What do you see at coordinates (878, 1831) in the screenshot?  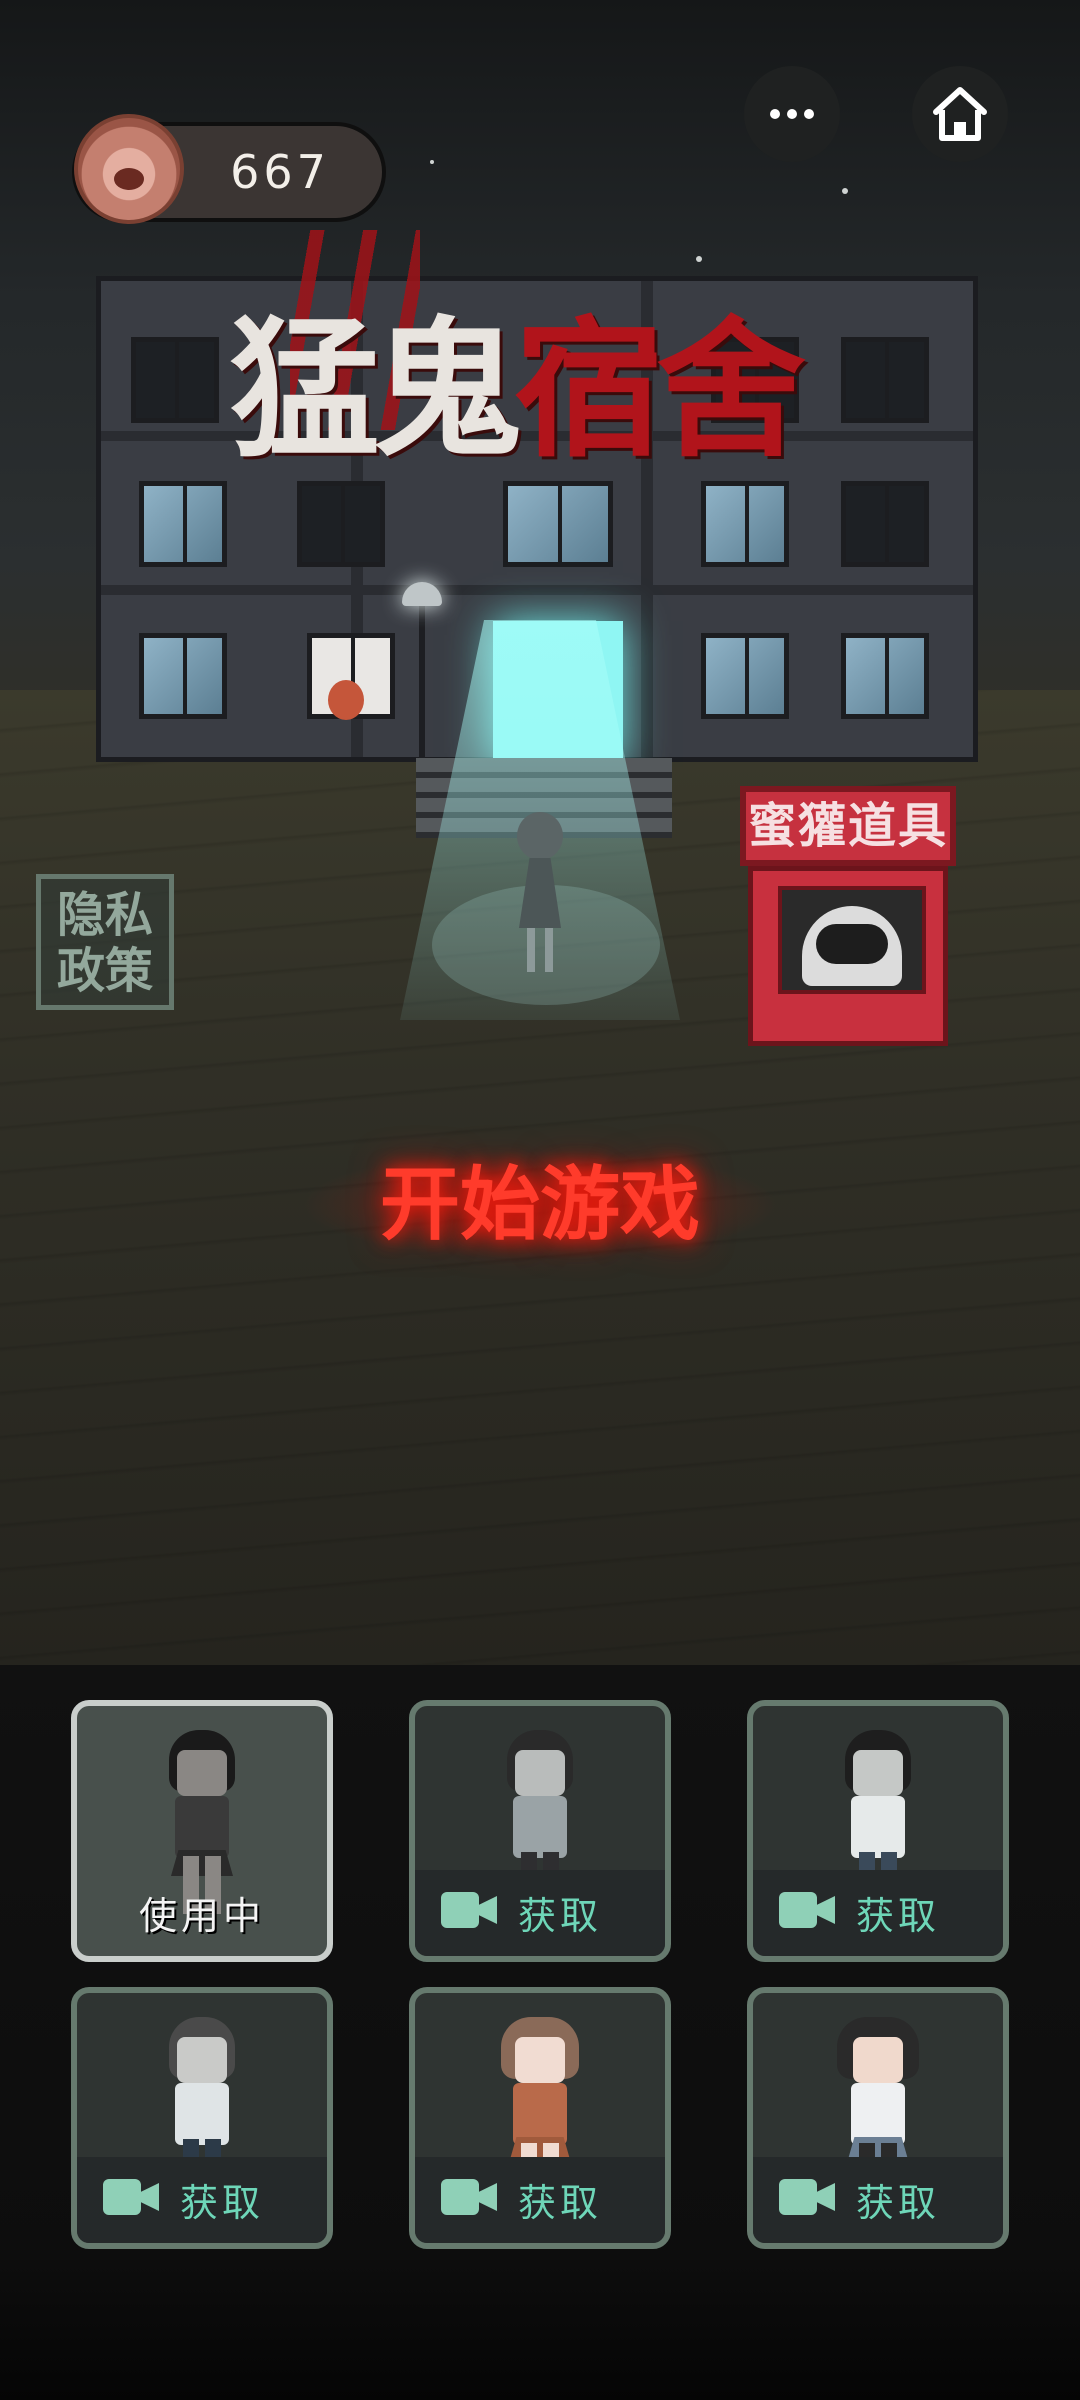 I see `character-card-3: 获取` at bounding box center [878, 1831].